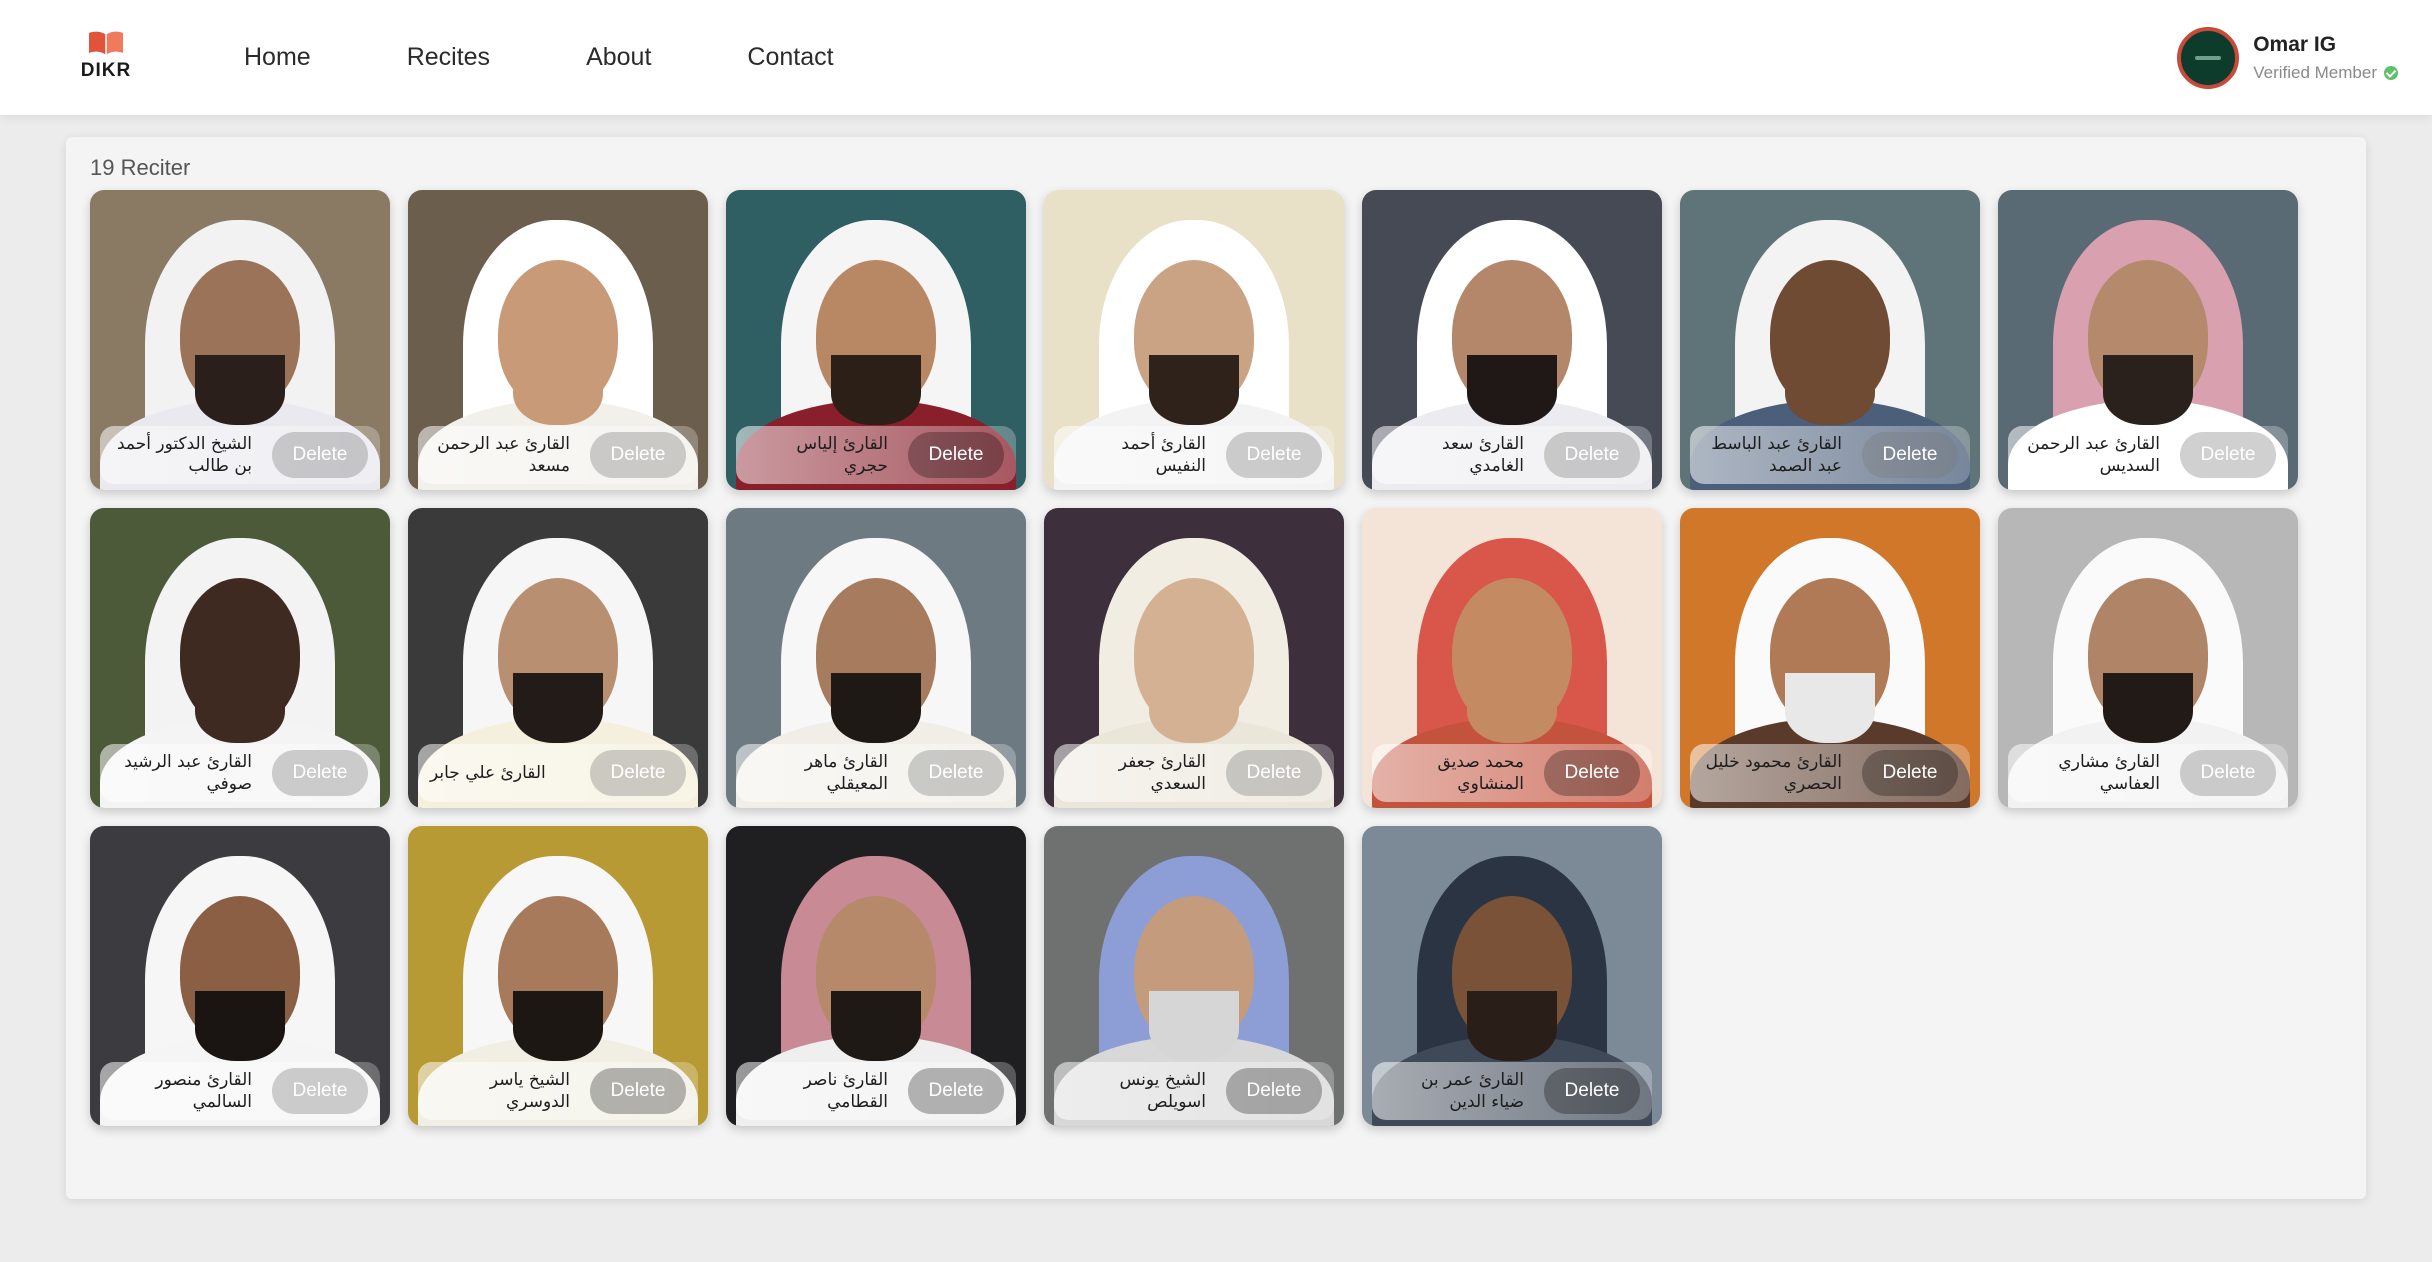 The height and width of the screenshot is (1262, 2432). I want to click on nav-home: Home, so click(277, 57).